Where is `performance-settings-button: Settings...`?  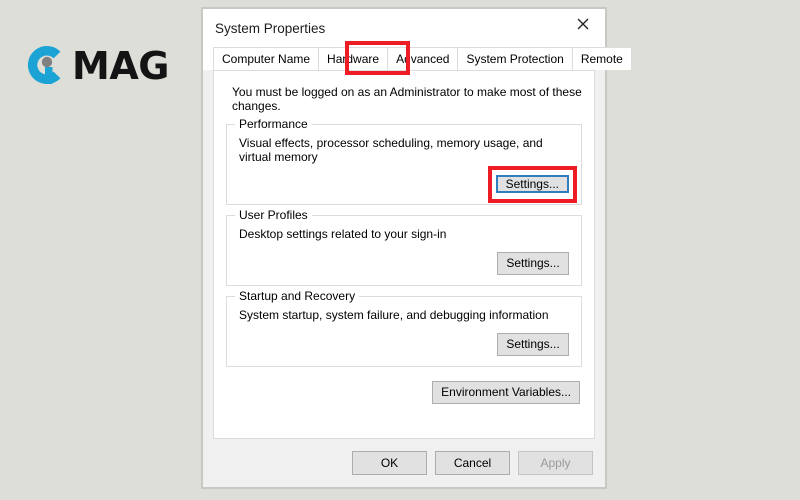
performance-settings-button: Settings... is located at coordinates (532, 184).